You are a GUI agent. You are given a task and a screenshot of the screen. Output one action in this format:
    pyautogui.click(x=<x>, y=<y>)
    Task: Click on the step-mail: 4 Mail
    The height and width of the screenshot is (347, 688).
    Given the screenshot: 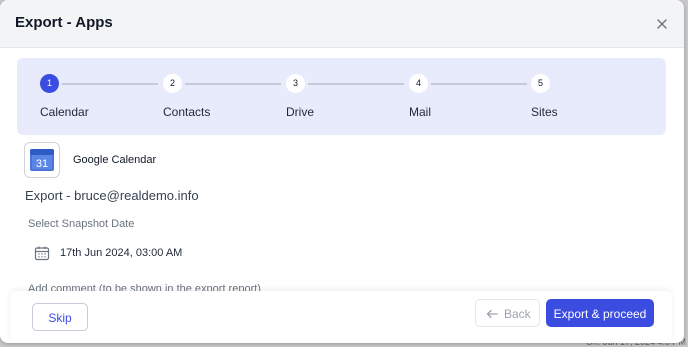 What is the action you would take?
    pyautogui.click(x=465, y=96)
    